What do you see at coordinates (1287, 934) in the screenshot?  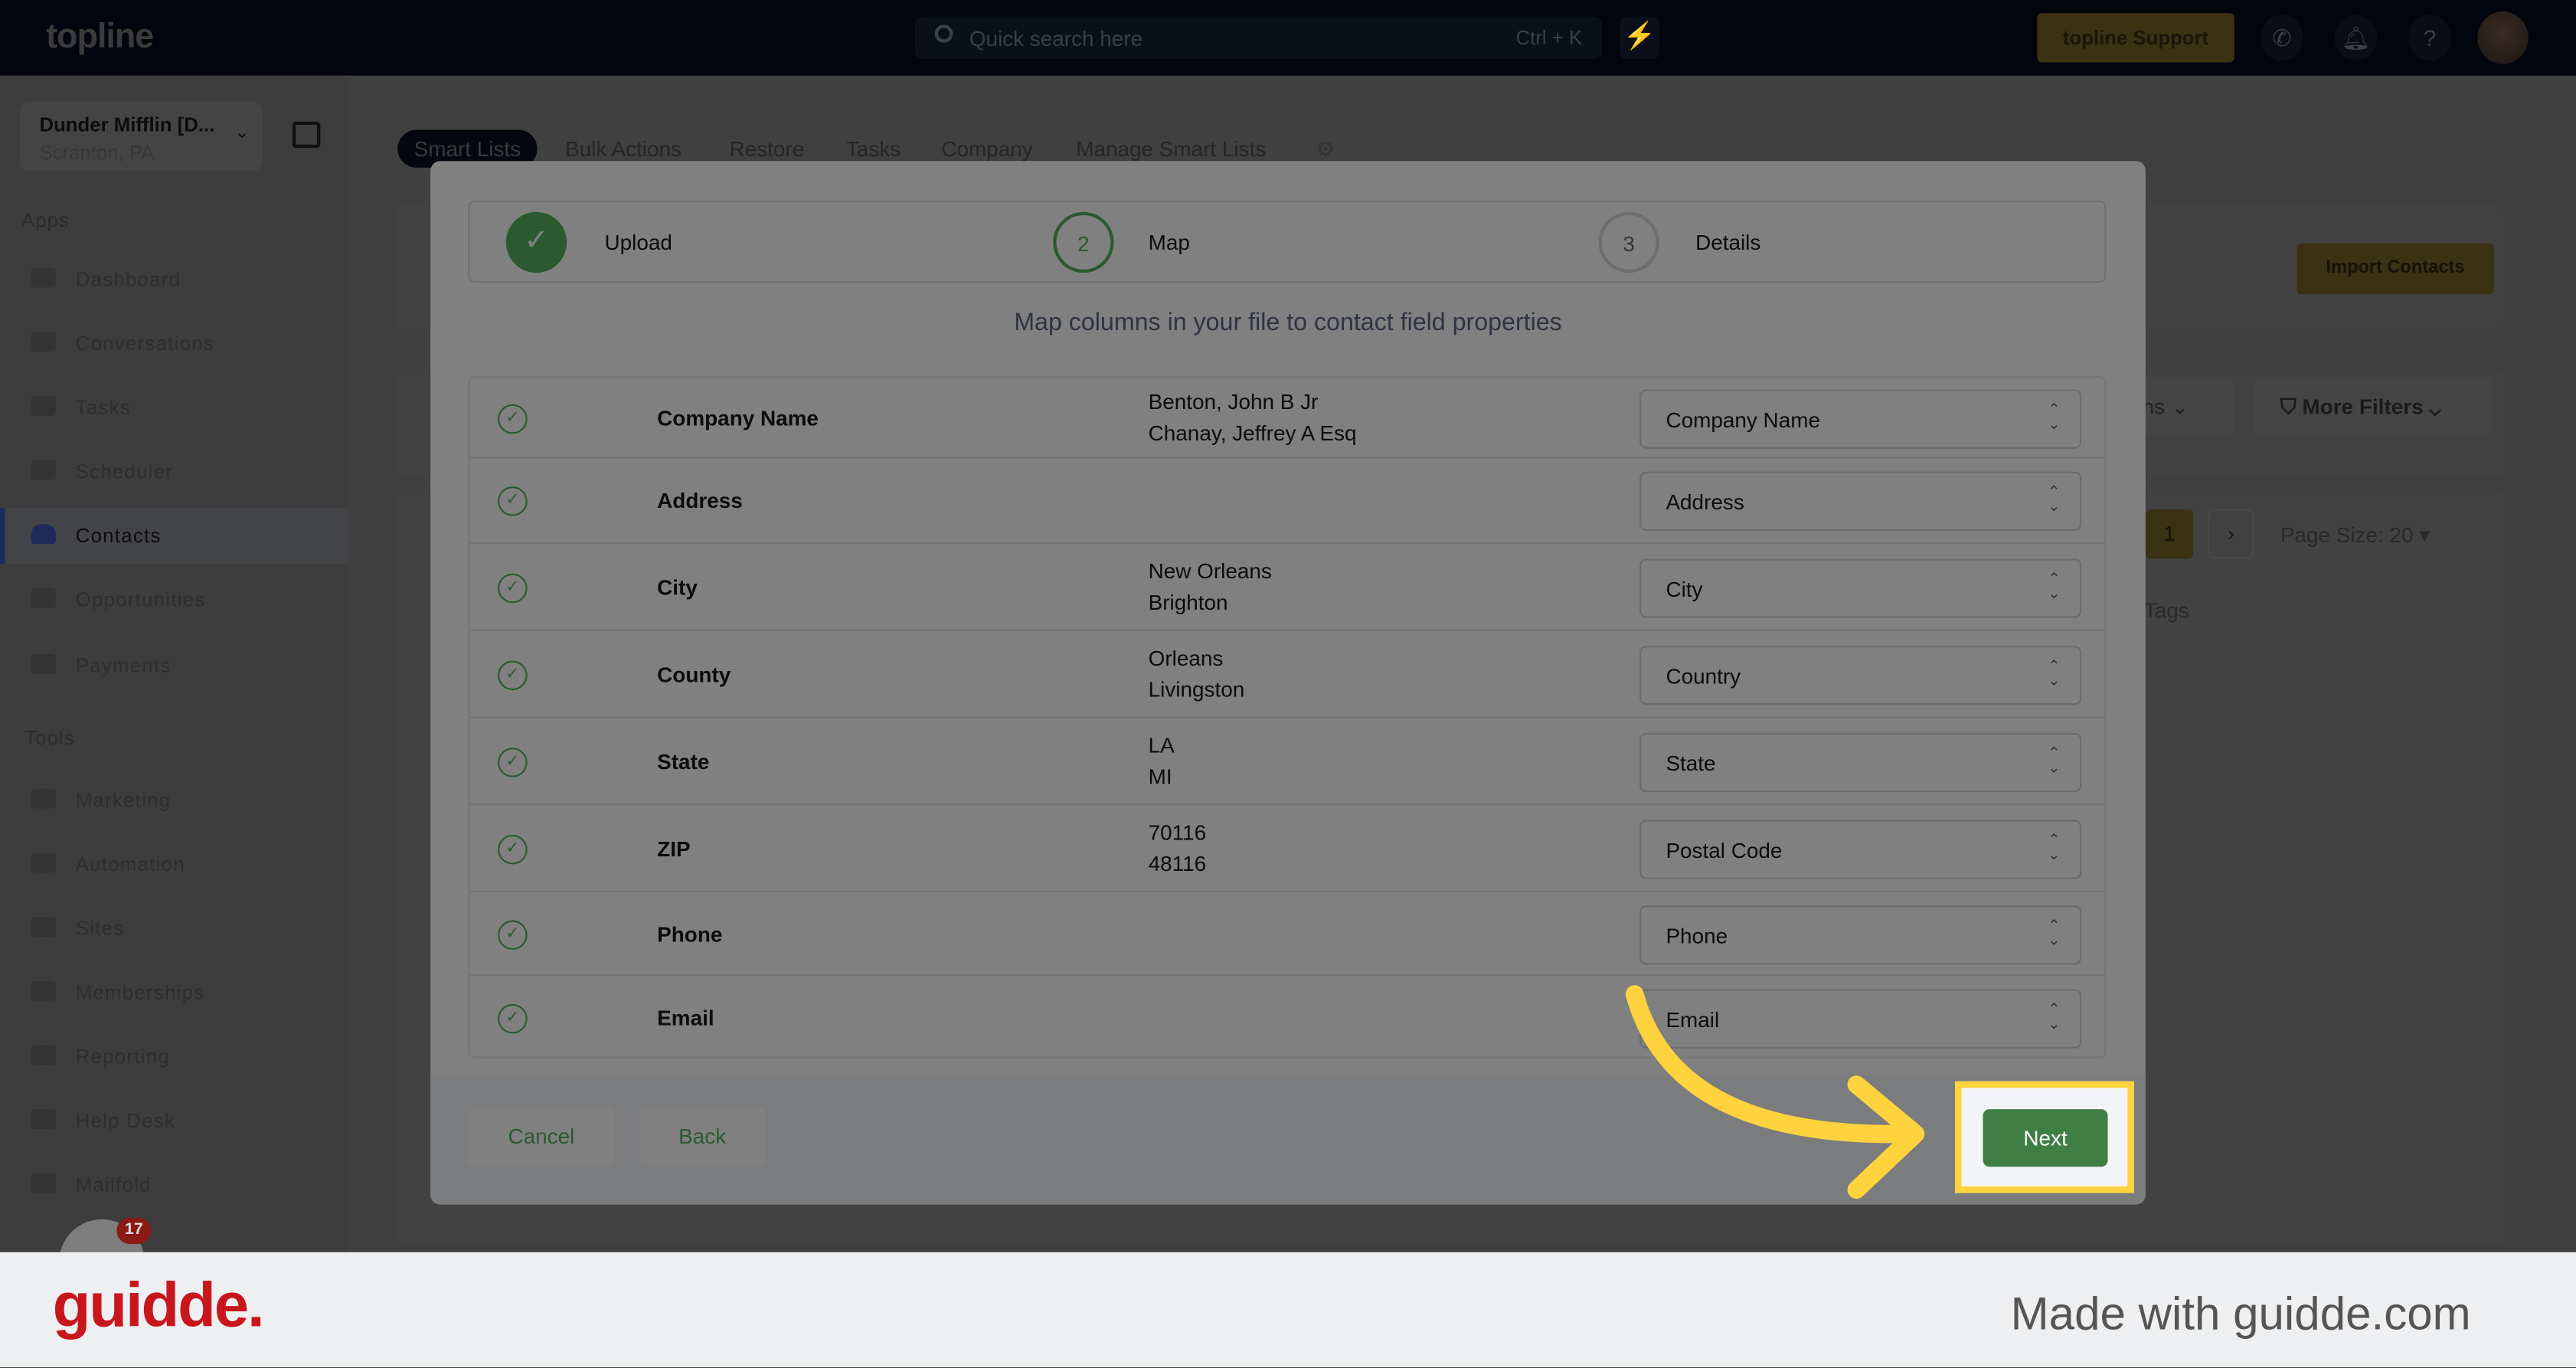 I see `mapping-row: ✓ Phone Phone ⌃ ⌄` at bounding box center [1287, 934].